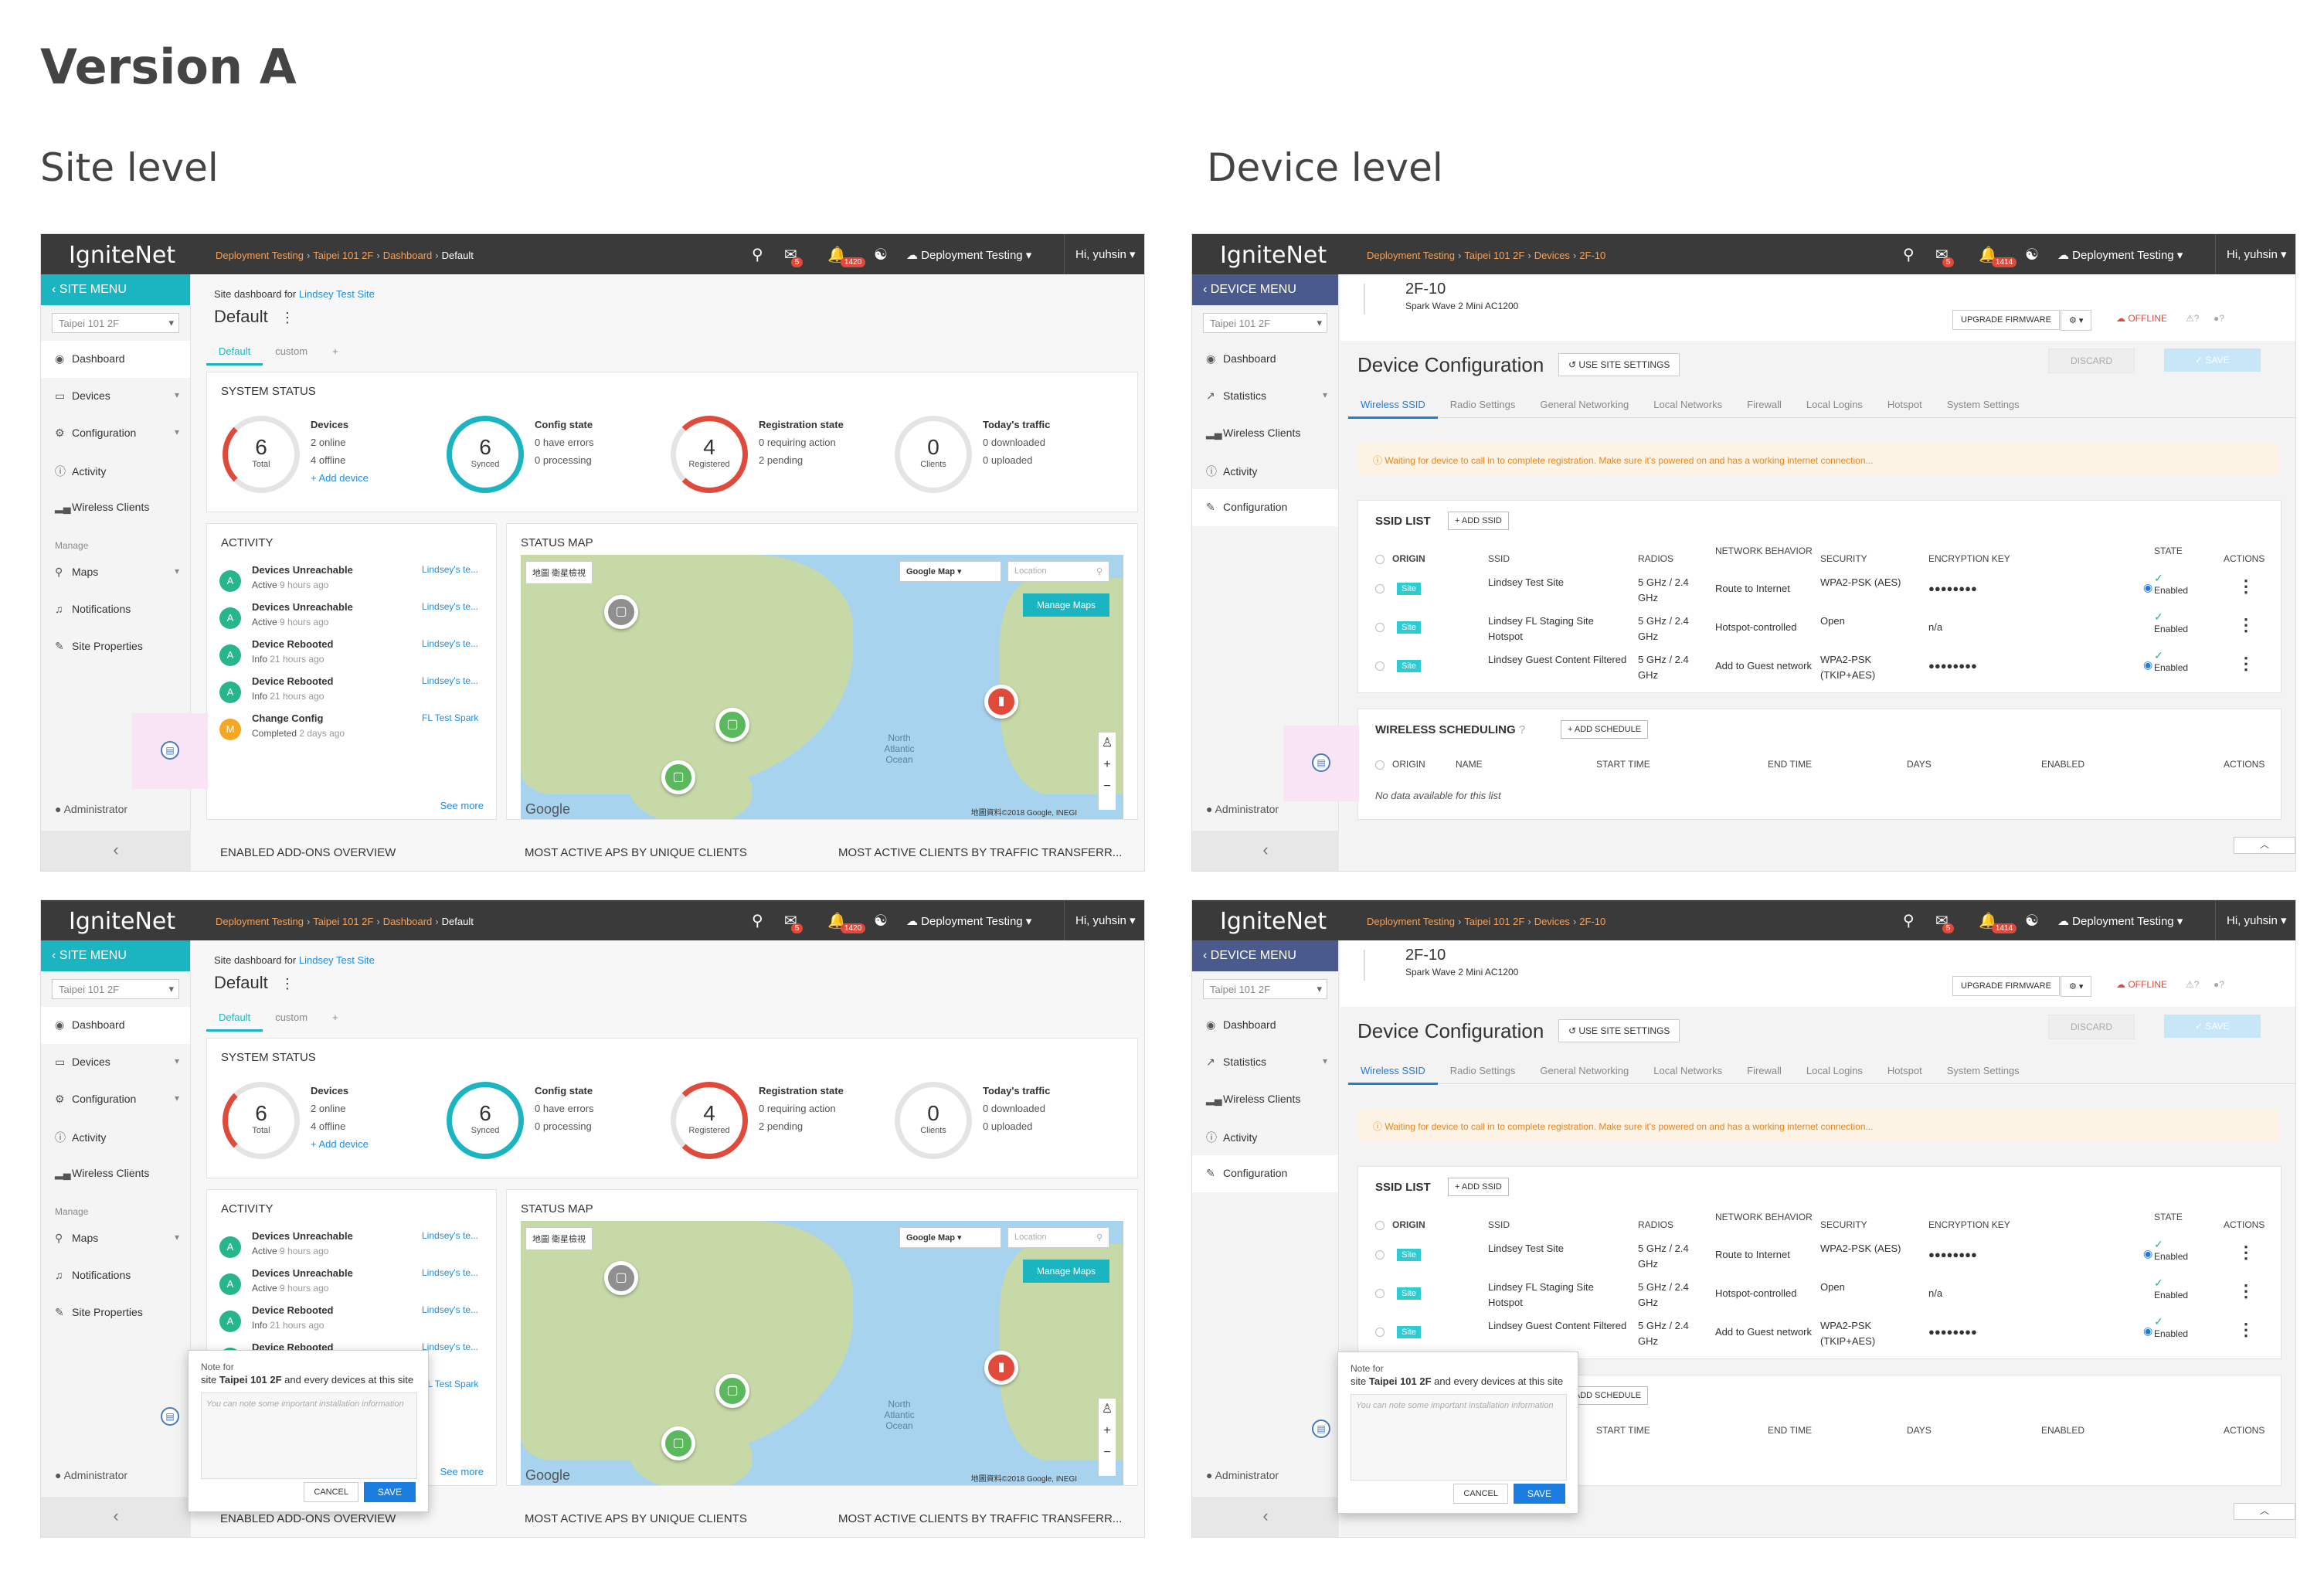 Image resolution: width=2324 pixels, height=1581 pixels. What do you see at coordinates (335, 350) in the screenshot?
I see `add-tab-button: +` at bounding box center [335, 350].